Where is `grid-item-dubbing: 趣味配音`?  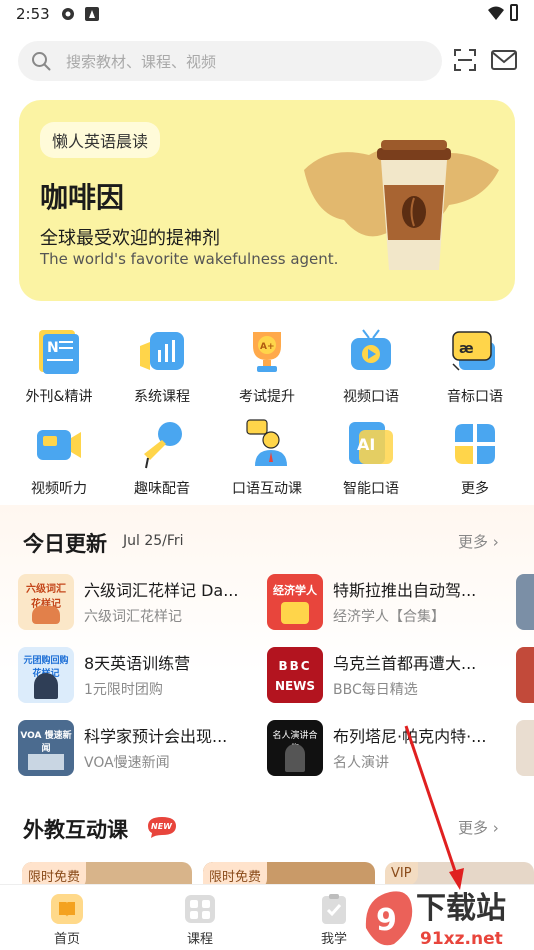 grid-item-dubbing: 趣味配音 is located at coordinates (162, 458).